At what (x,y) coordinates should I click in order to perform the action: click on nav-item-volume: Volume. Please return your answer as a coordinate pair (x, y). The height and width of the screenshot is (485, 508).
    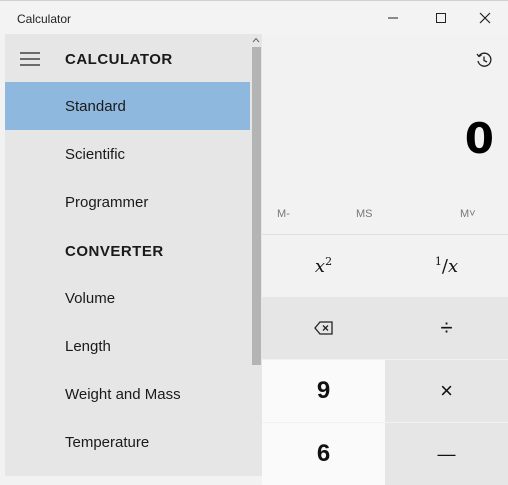
    Looking at the image, I should click on (127, 298).